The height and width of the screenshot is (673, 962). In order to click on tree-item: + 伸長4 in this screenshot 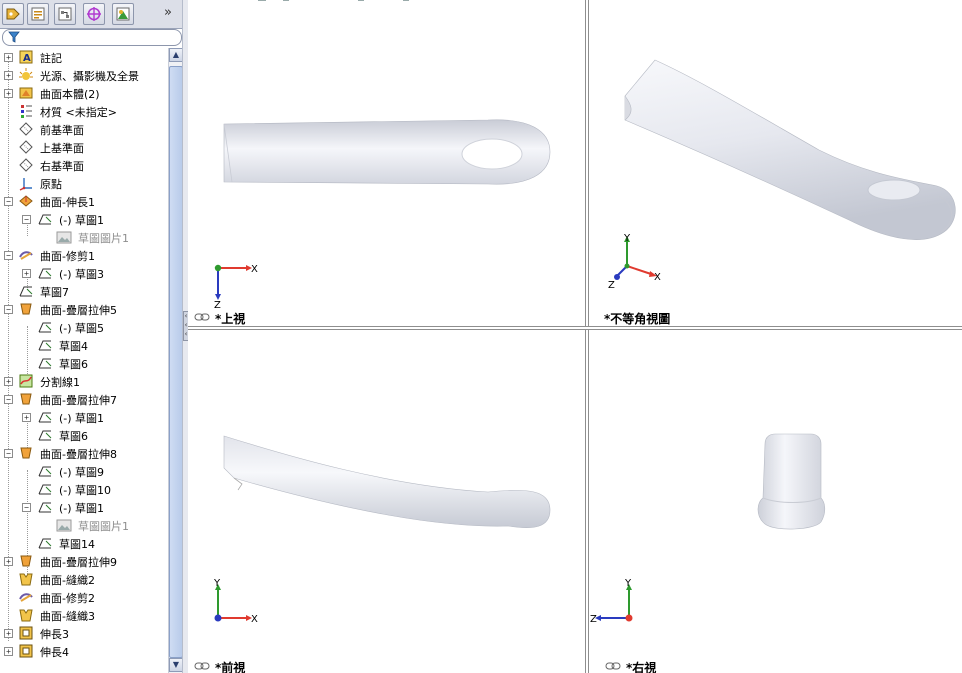, I will do `click(84, 651)`.